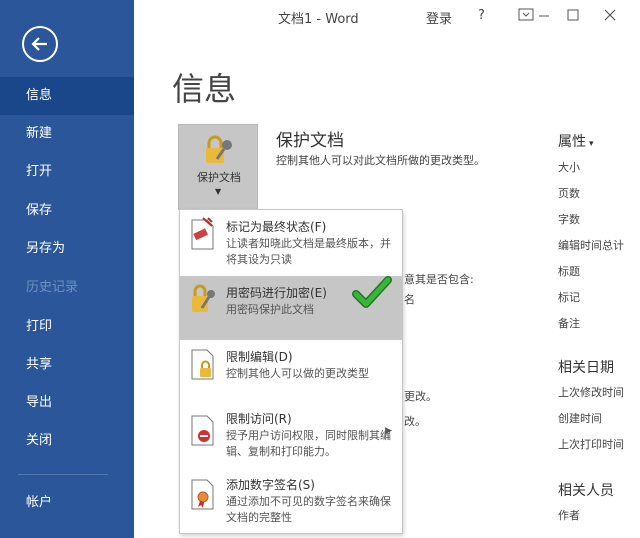 Image resolution: width=640 pixels, height=538 pixels. I want to click on menu-digital-signature-title: 添加数字签名(S), so click(270, 485).